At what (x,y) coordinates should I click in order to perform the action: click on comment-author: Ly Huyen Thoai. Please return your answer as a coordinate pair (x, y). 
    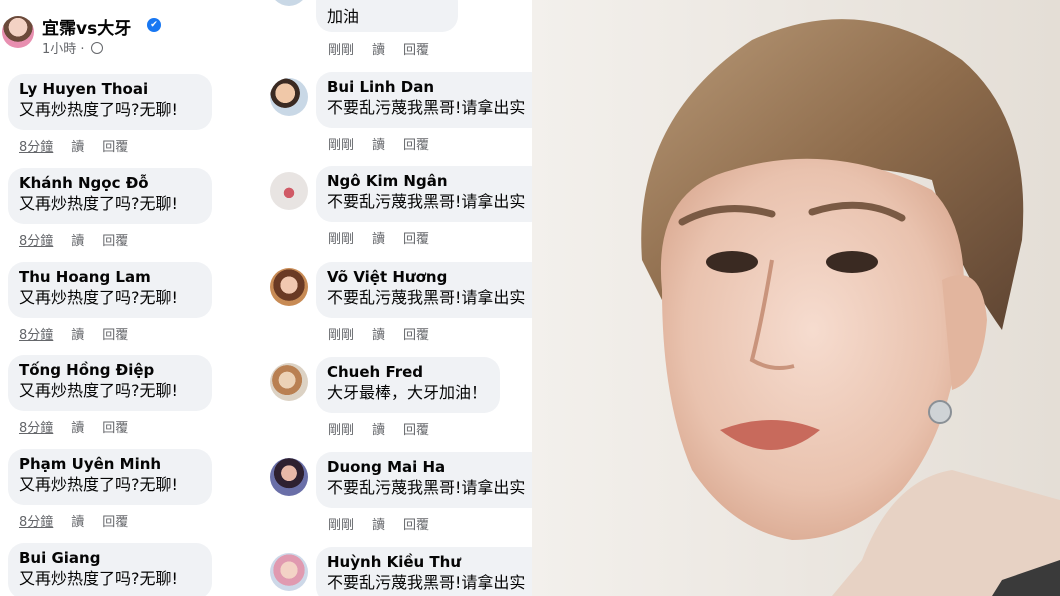
    Looking at the image, I should click on (110, 89).